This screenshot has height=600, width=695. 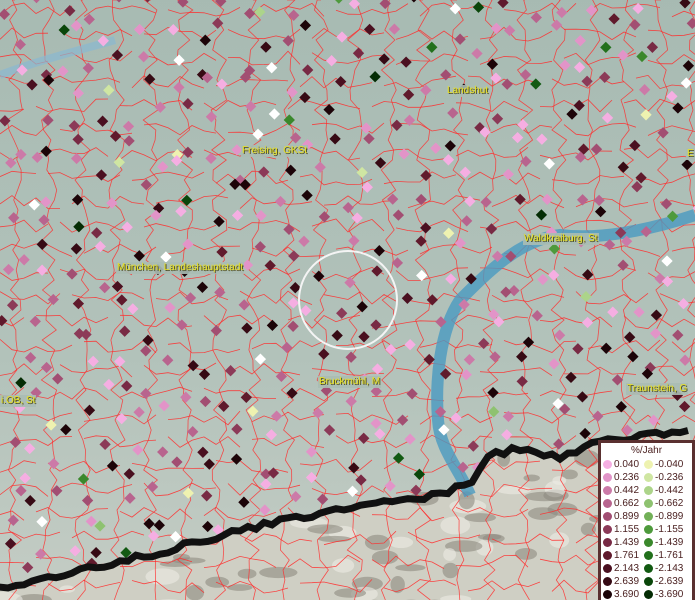 I want to click on place-label: München, Landeshauptstadt, so click(x=180, y=268).